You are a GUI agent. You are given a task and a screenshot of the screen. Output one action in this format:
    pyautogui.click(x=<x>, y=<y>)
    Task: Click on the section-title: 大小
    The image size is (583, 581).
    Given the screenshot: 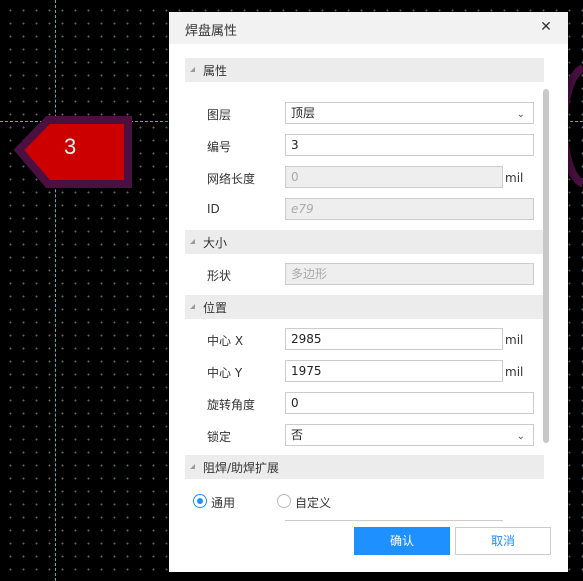 What is the action you would take?
    pyautogui.click(x=215, y=243)
    